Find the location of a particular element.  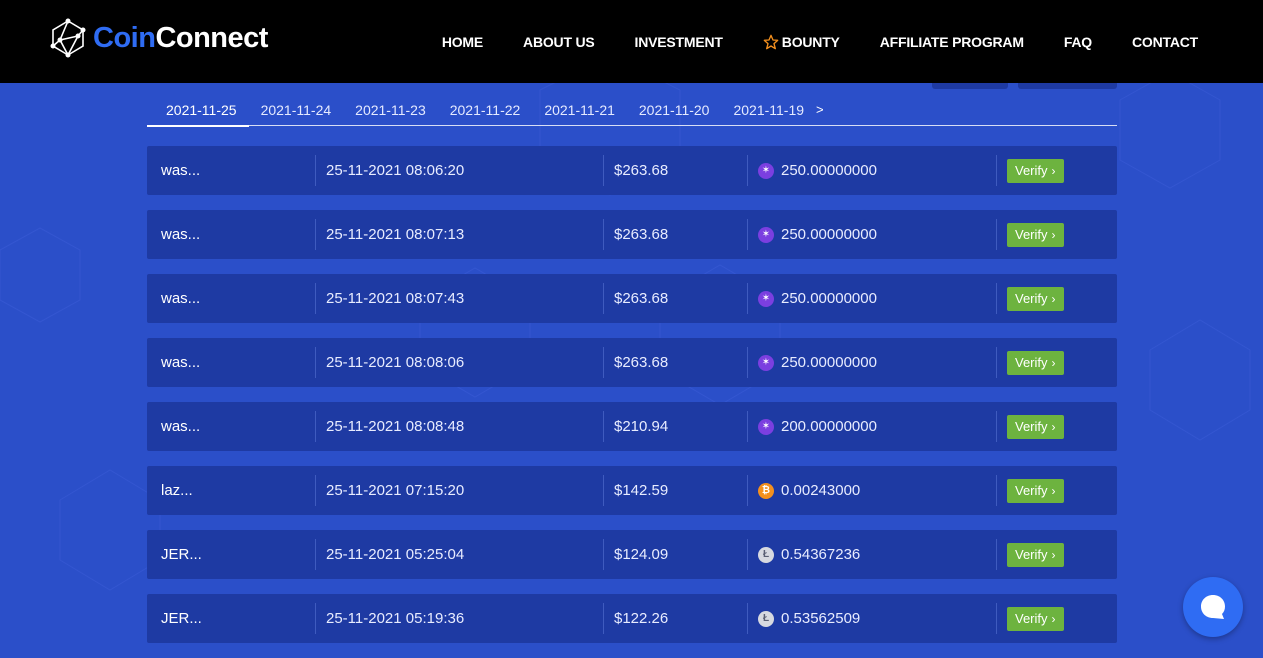

tx-amount: 200.00000000 is located at coordinates (829, 426).